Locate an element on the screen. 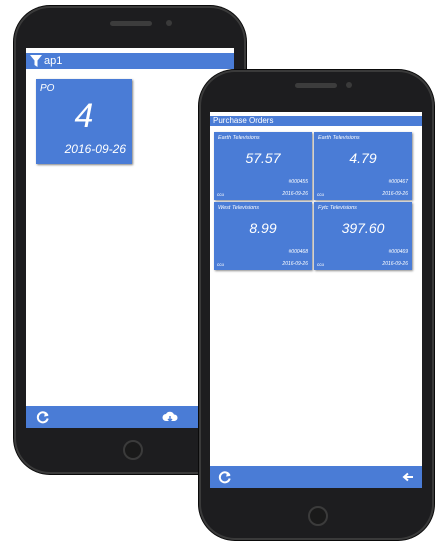 This screenshot has height=542, width=437. po-label: PO is located at coordinates (47, 88).